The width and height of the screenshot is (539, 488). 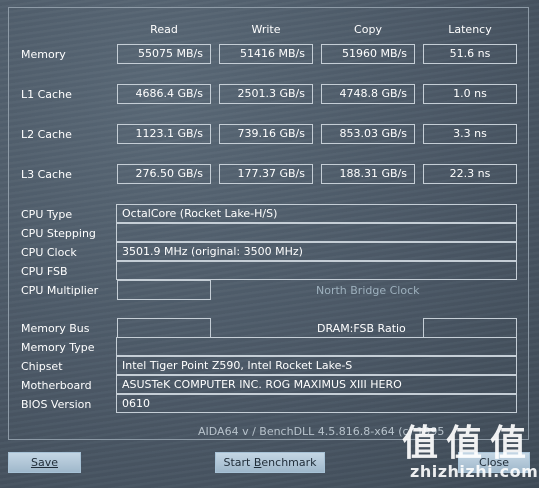 What do you see at coordinates (474, 471) in the screenshot?
I see `watermark-site-text: zhizhizhi.com` at bounding box center [474, 471].